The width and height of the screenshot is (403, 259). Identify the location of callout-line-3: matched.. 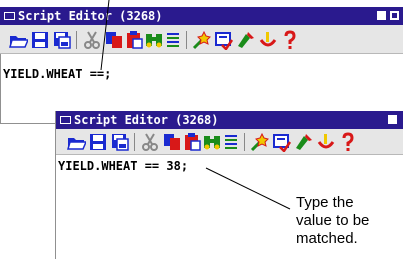
(327, 238).